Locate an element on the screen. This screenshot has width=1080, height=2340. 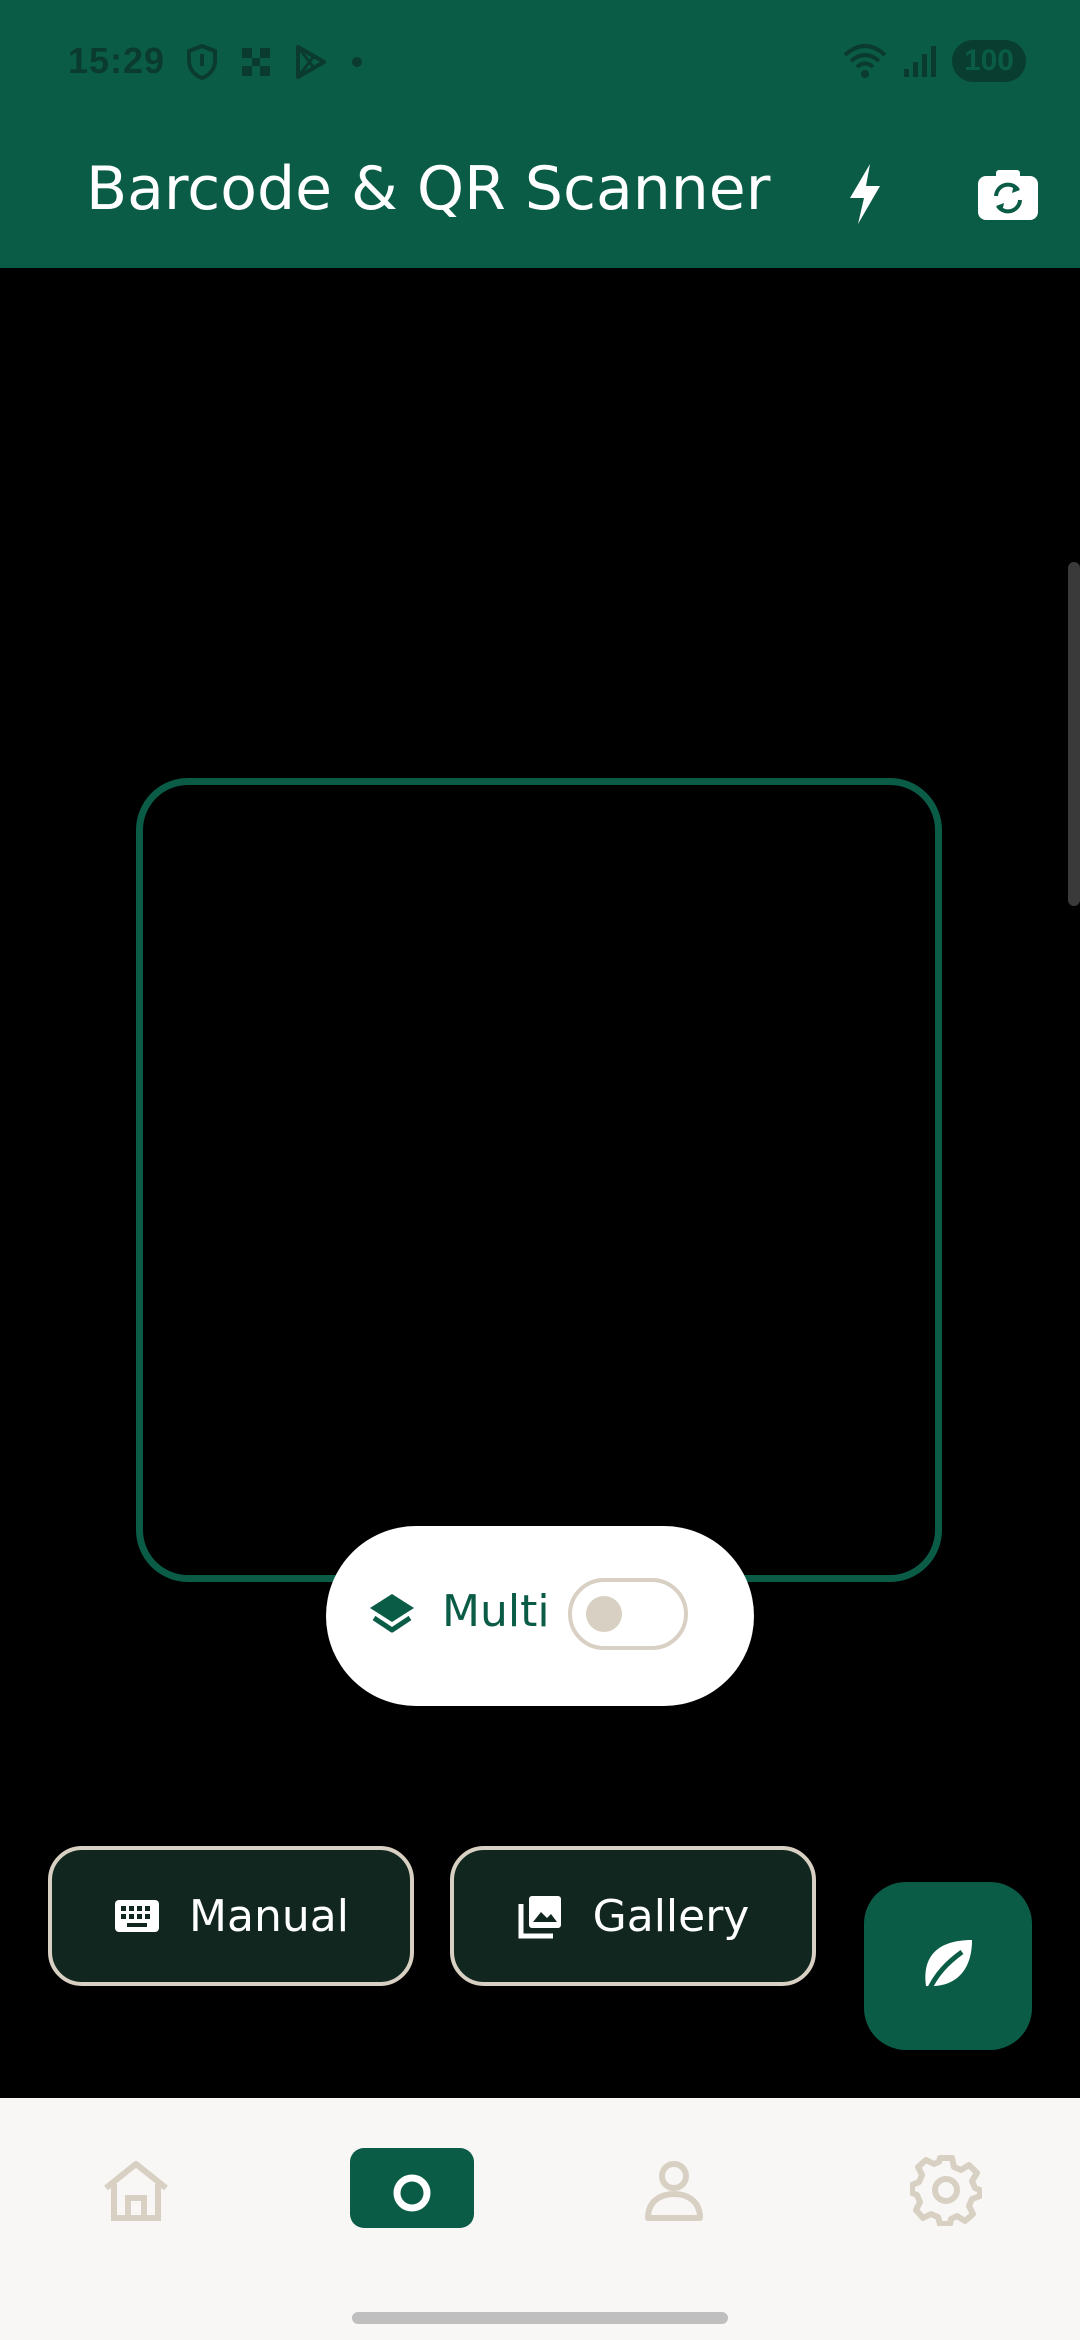
play-store-icon is located at coordinates (311, 62).